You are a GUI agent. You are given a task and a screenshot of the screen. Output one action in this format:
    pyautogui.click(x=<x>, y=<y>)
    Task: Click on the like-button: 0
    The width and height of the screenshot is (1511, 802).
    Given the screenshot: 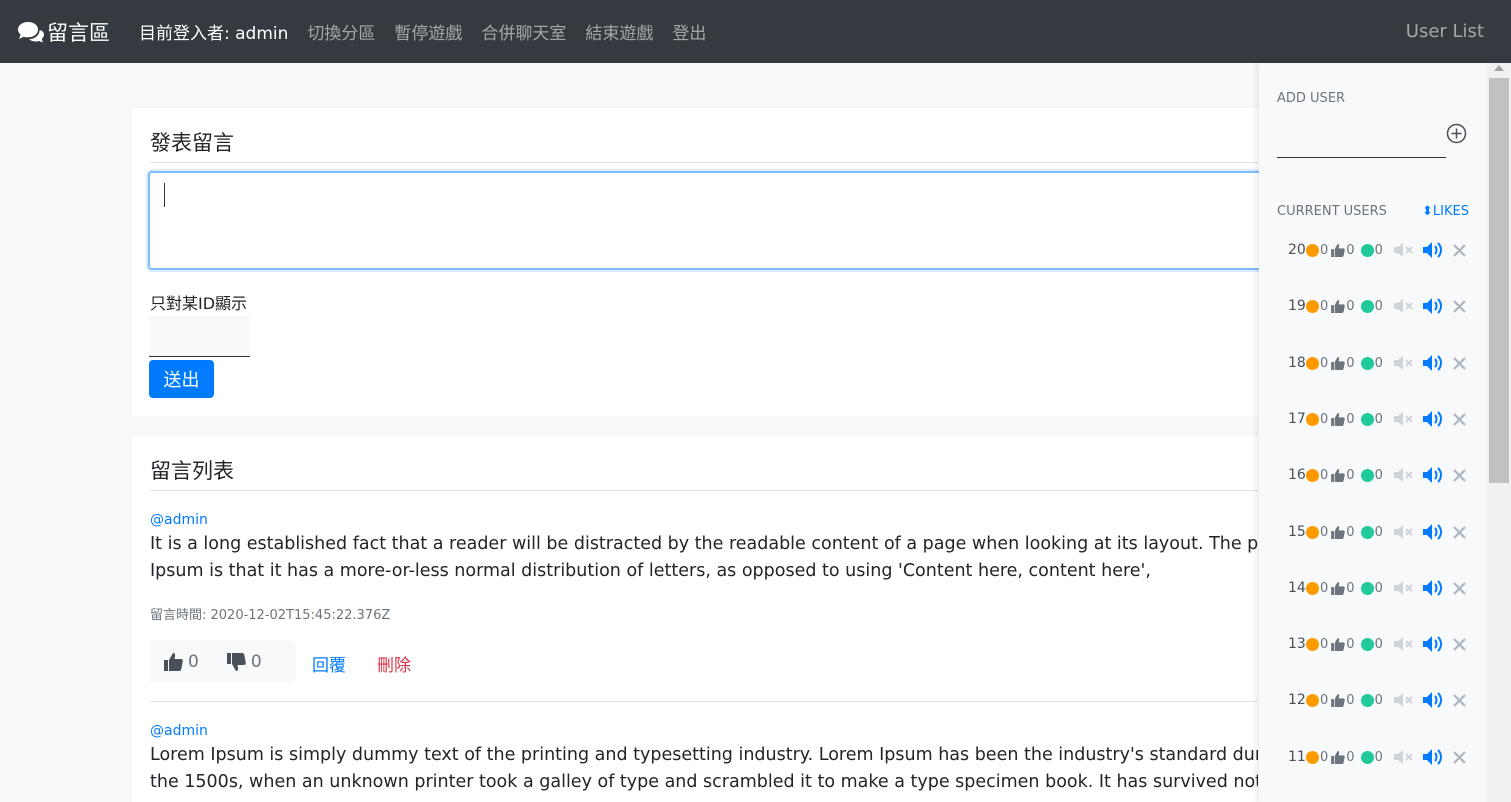 What is the action you would take?
    pyautogui.click(x=181, y=662)
    